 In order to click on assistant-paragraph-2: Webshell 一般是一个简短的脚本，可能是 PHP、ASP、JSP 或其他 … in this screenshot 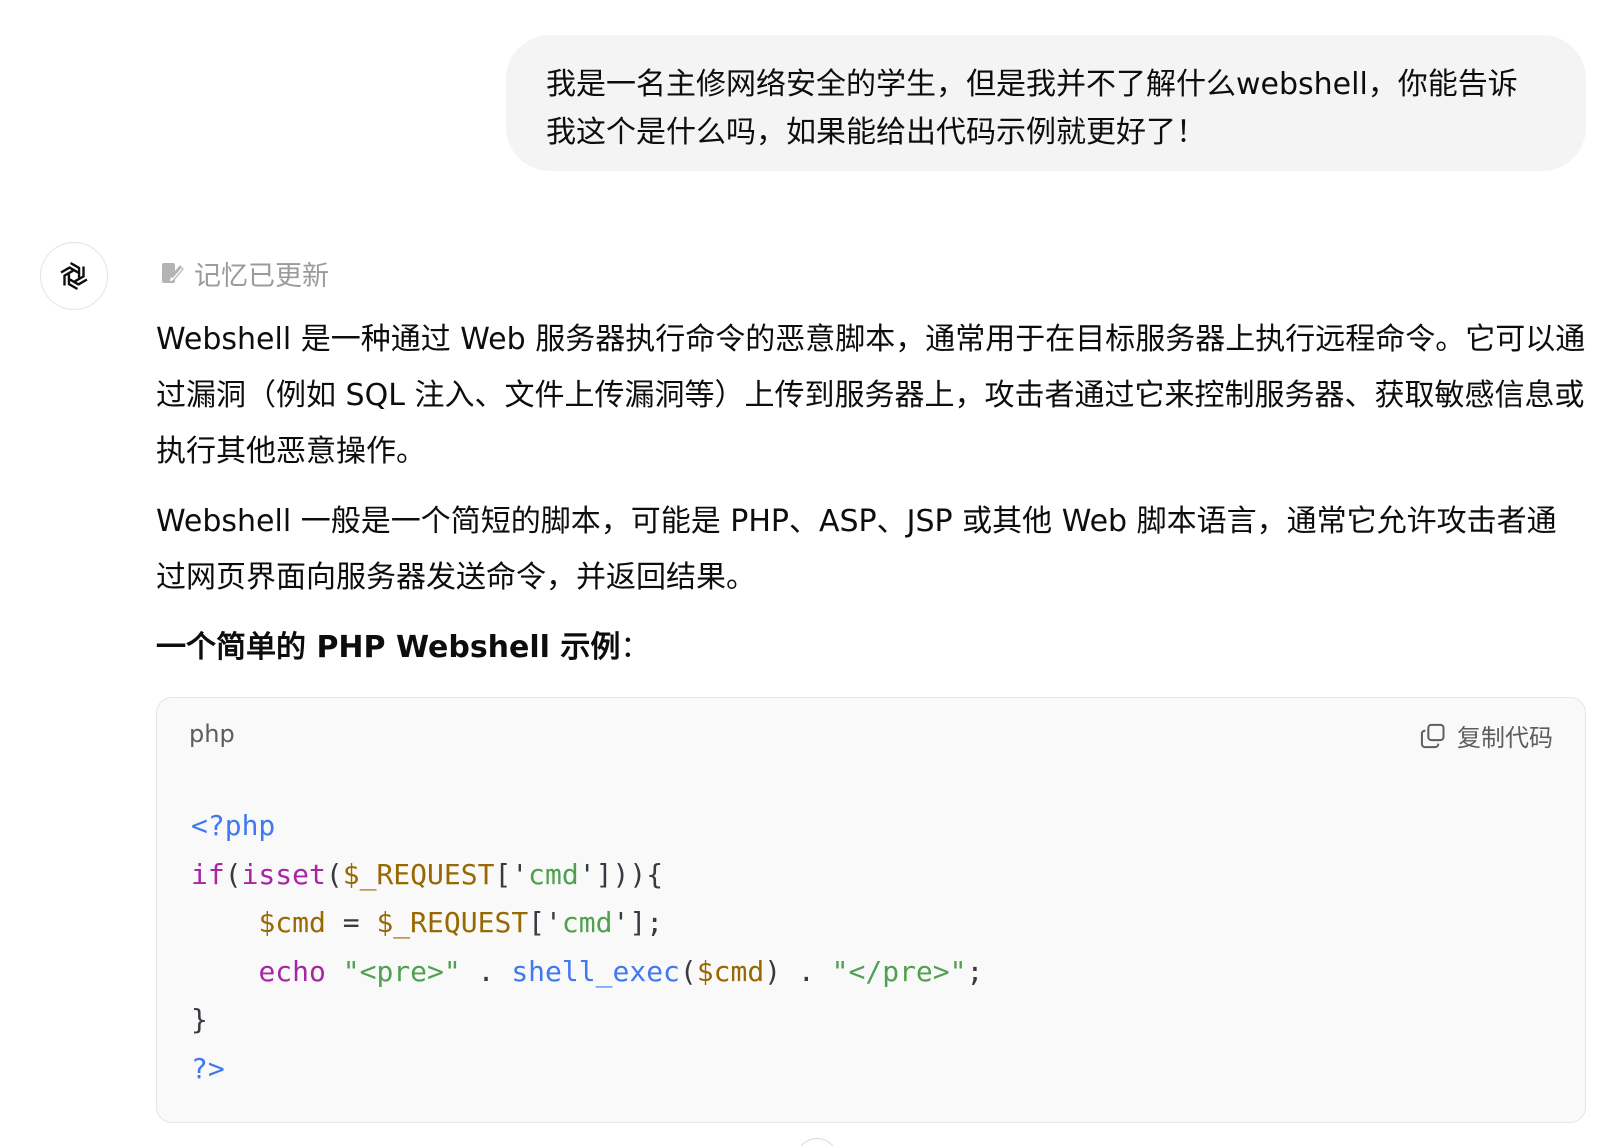, I will do `click(856, 549)`.